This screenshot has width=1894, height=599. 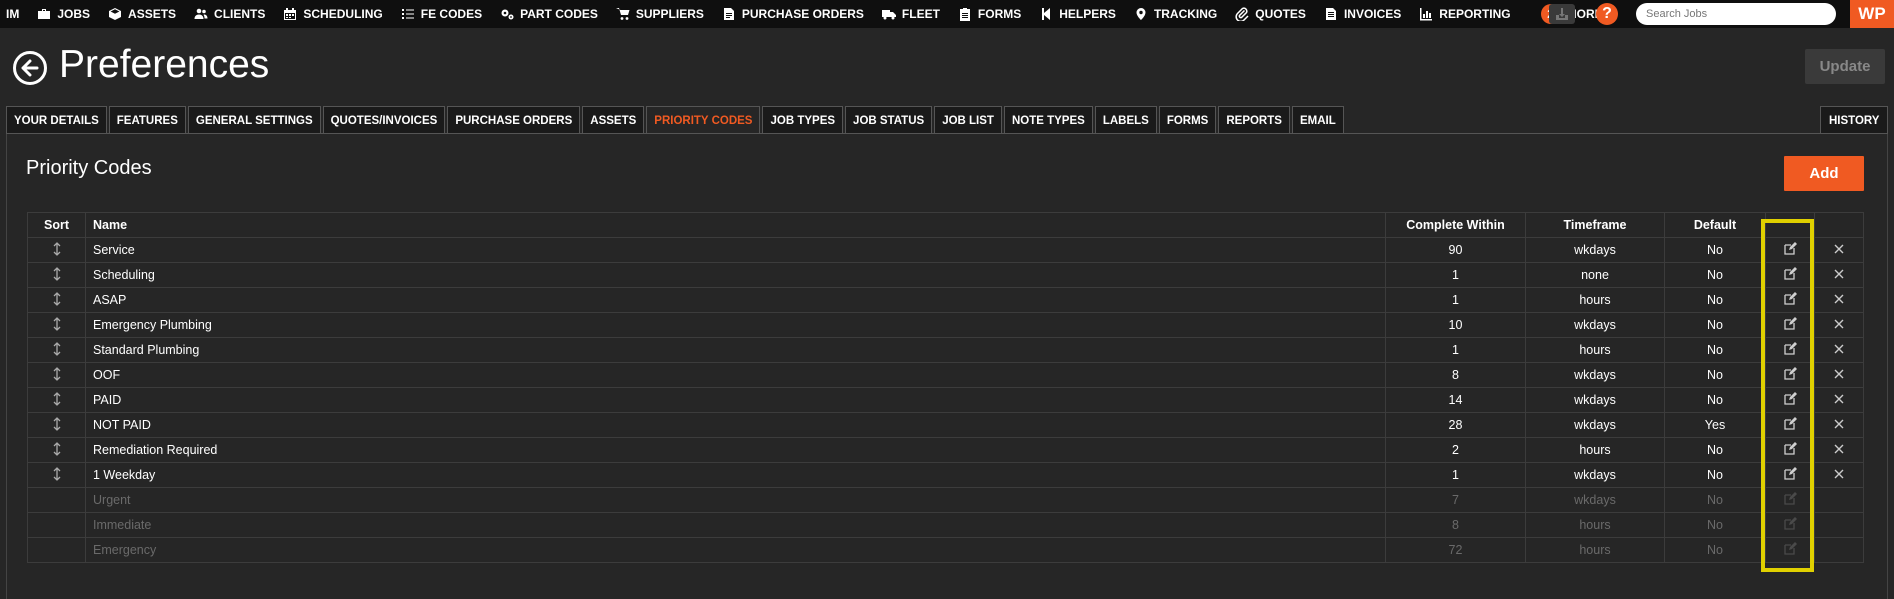 What do you see at coordinates (660, 14) in the screenshot?
I see `nav-item-suppliers: SUPPLIERS` at bounding box center [660, 14].